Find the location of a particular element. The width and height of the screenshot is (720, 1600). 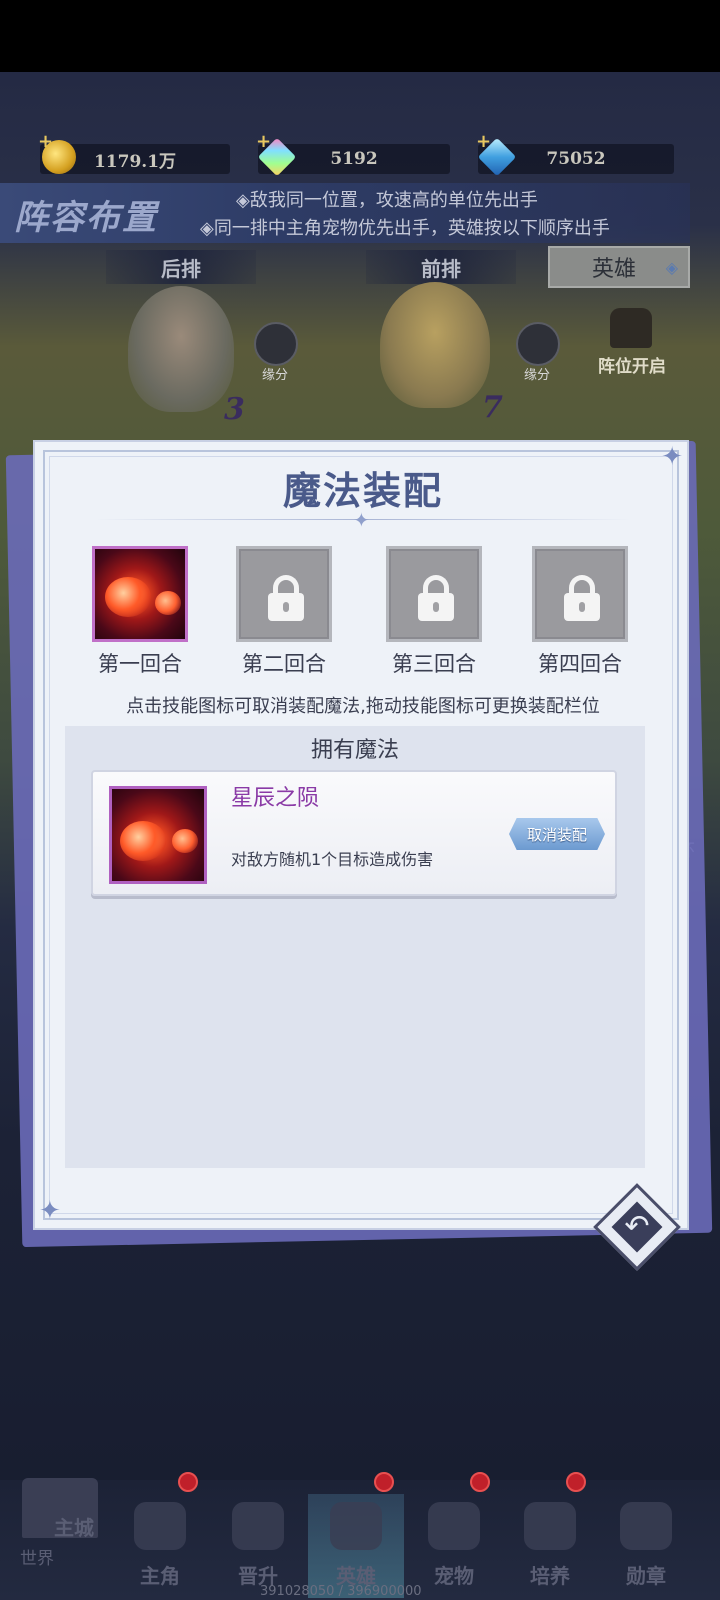

equip-hint: 点击技能图标可取消装配魔法,拖动技能图标可更换装配栏位 is located at coordinates (363, 706).